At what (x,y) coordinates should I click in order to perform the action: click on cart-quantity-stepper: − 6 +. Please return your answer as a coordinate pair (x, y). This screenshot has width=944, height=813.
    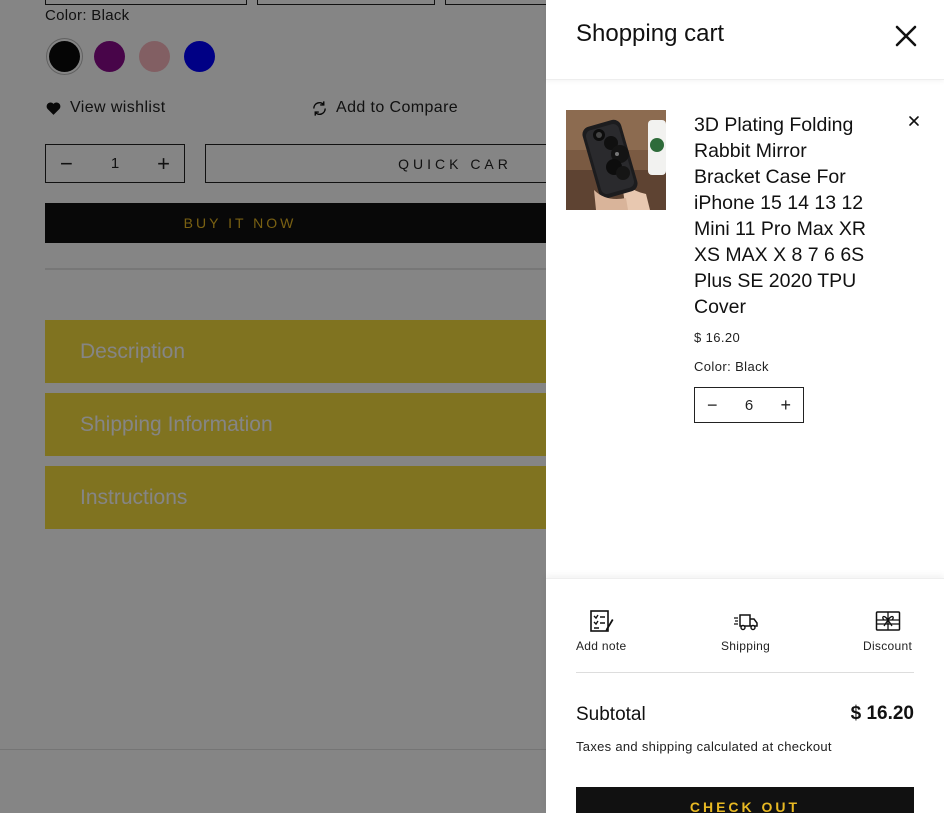
    Looking at the image, I should click on (749, 405).